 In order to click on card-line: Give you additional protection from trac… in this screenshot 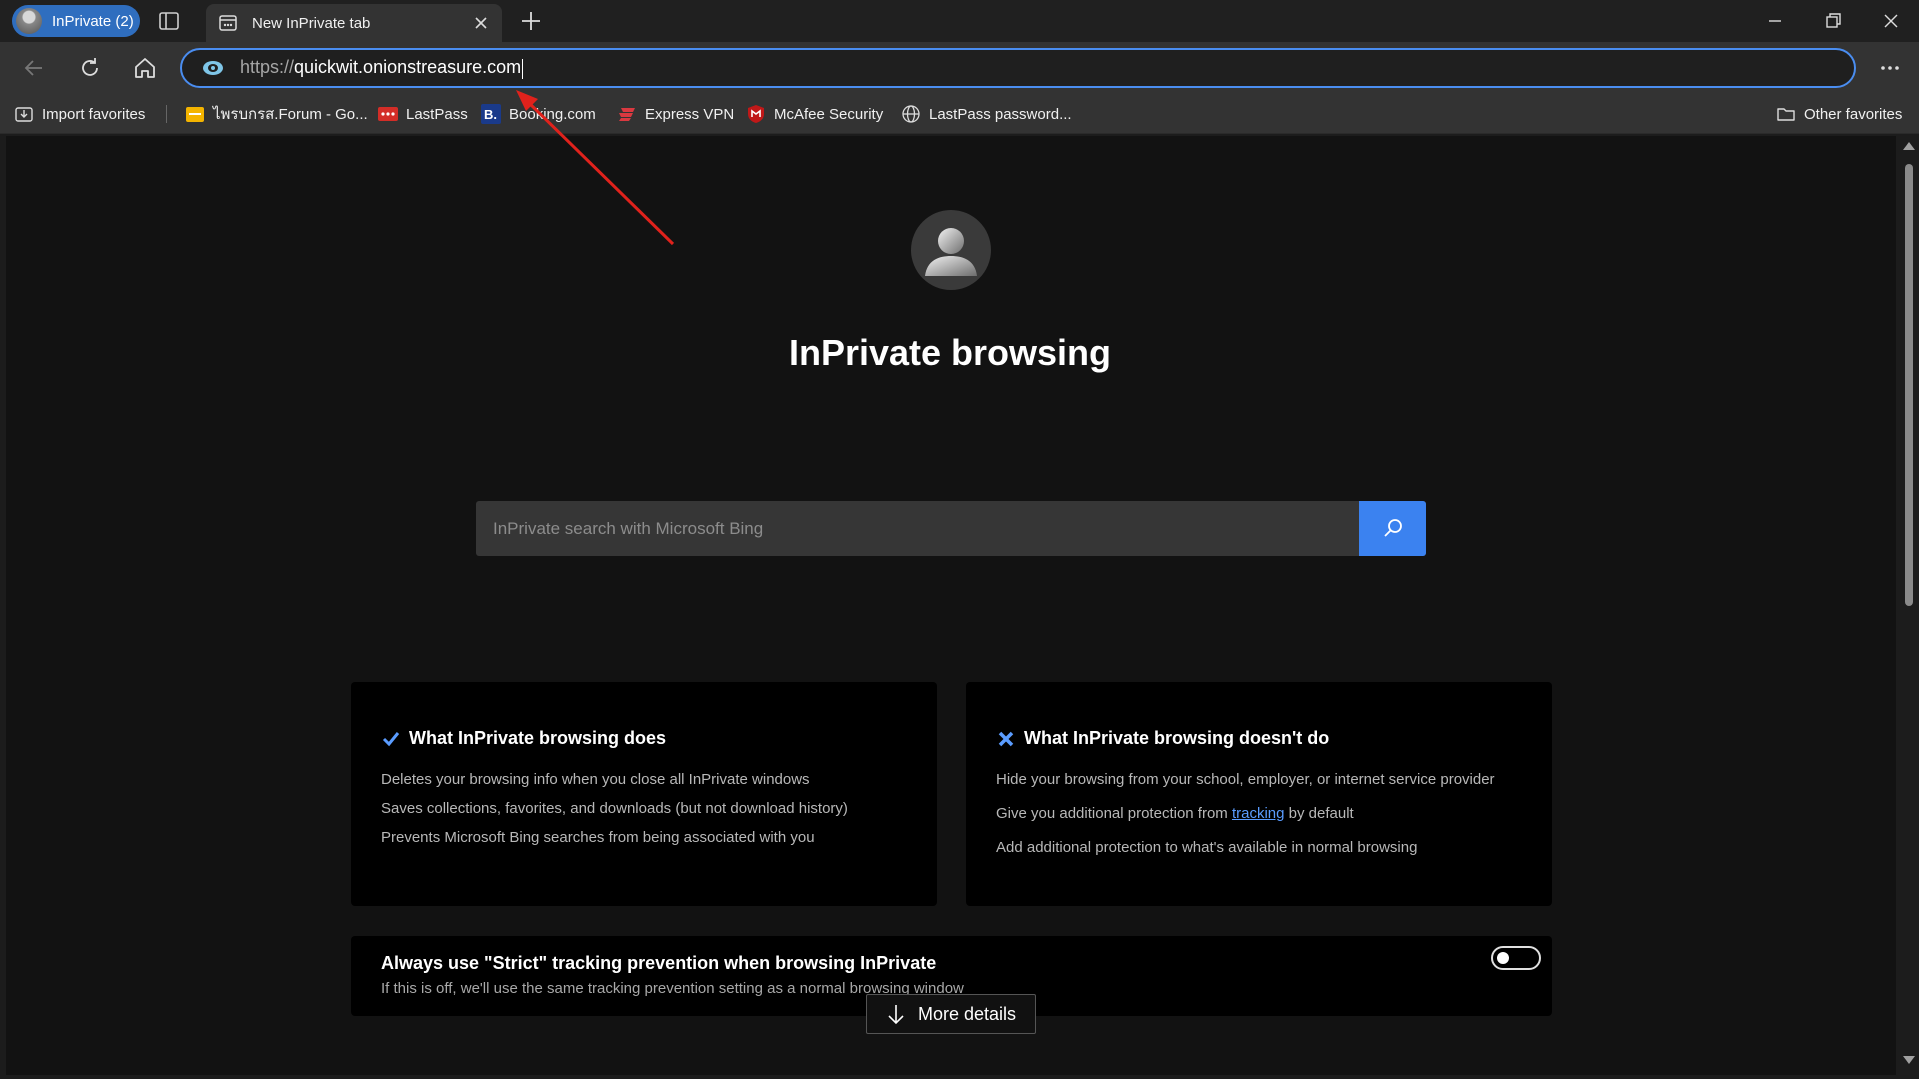, I will do `click(1274, 813)`.